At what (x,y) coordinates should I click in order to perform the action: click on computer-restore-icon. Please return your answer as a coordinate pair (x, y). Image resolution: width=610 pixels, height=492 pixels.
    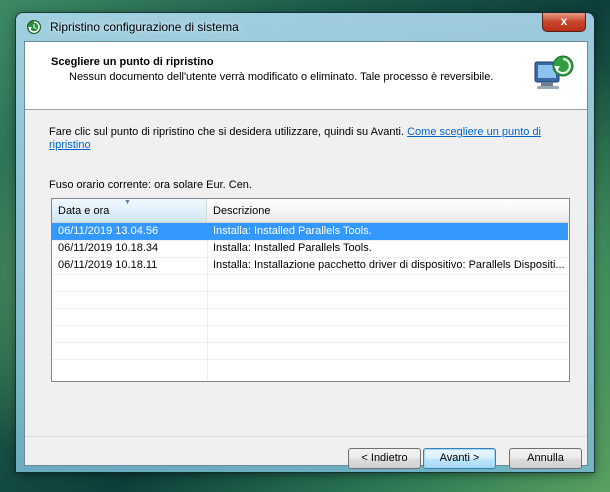
    Looking at the image, I should click on (553, 74).